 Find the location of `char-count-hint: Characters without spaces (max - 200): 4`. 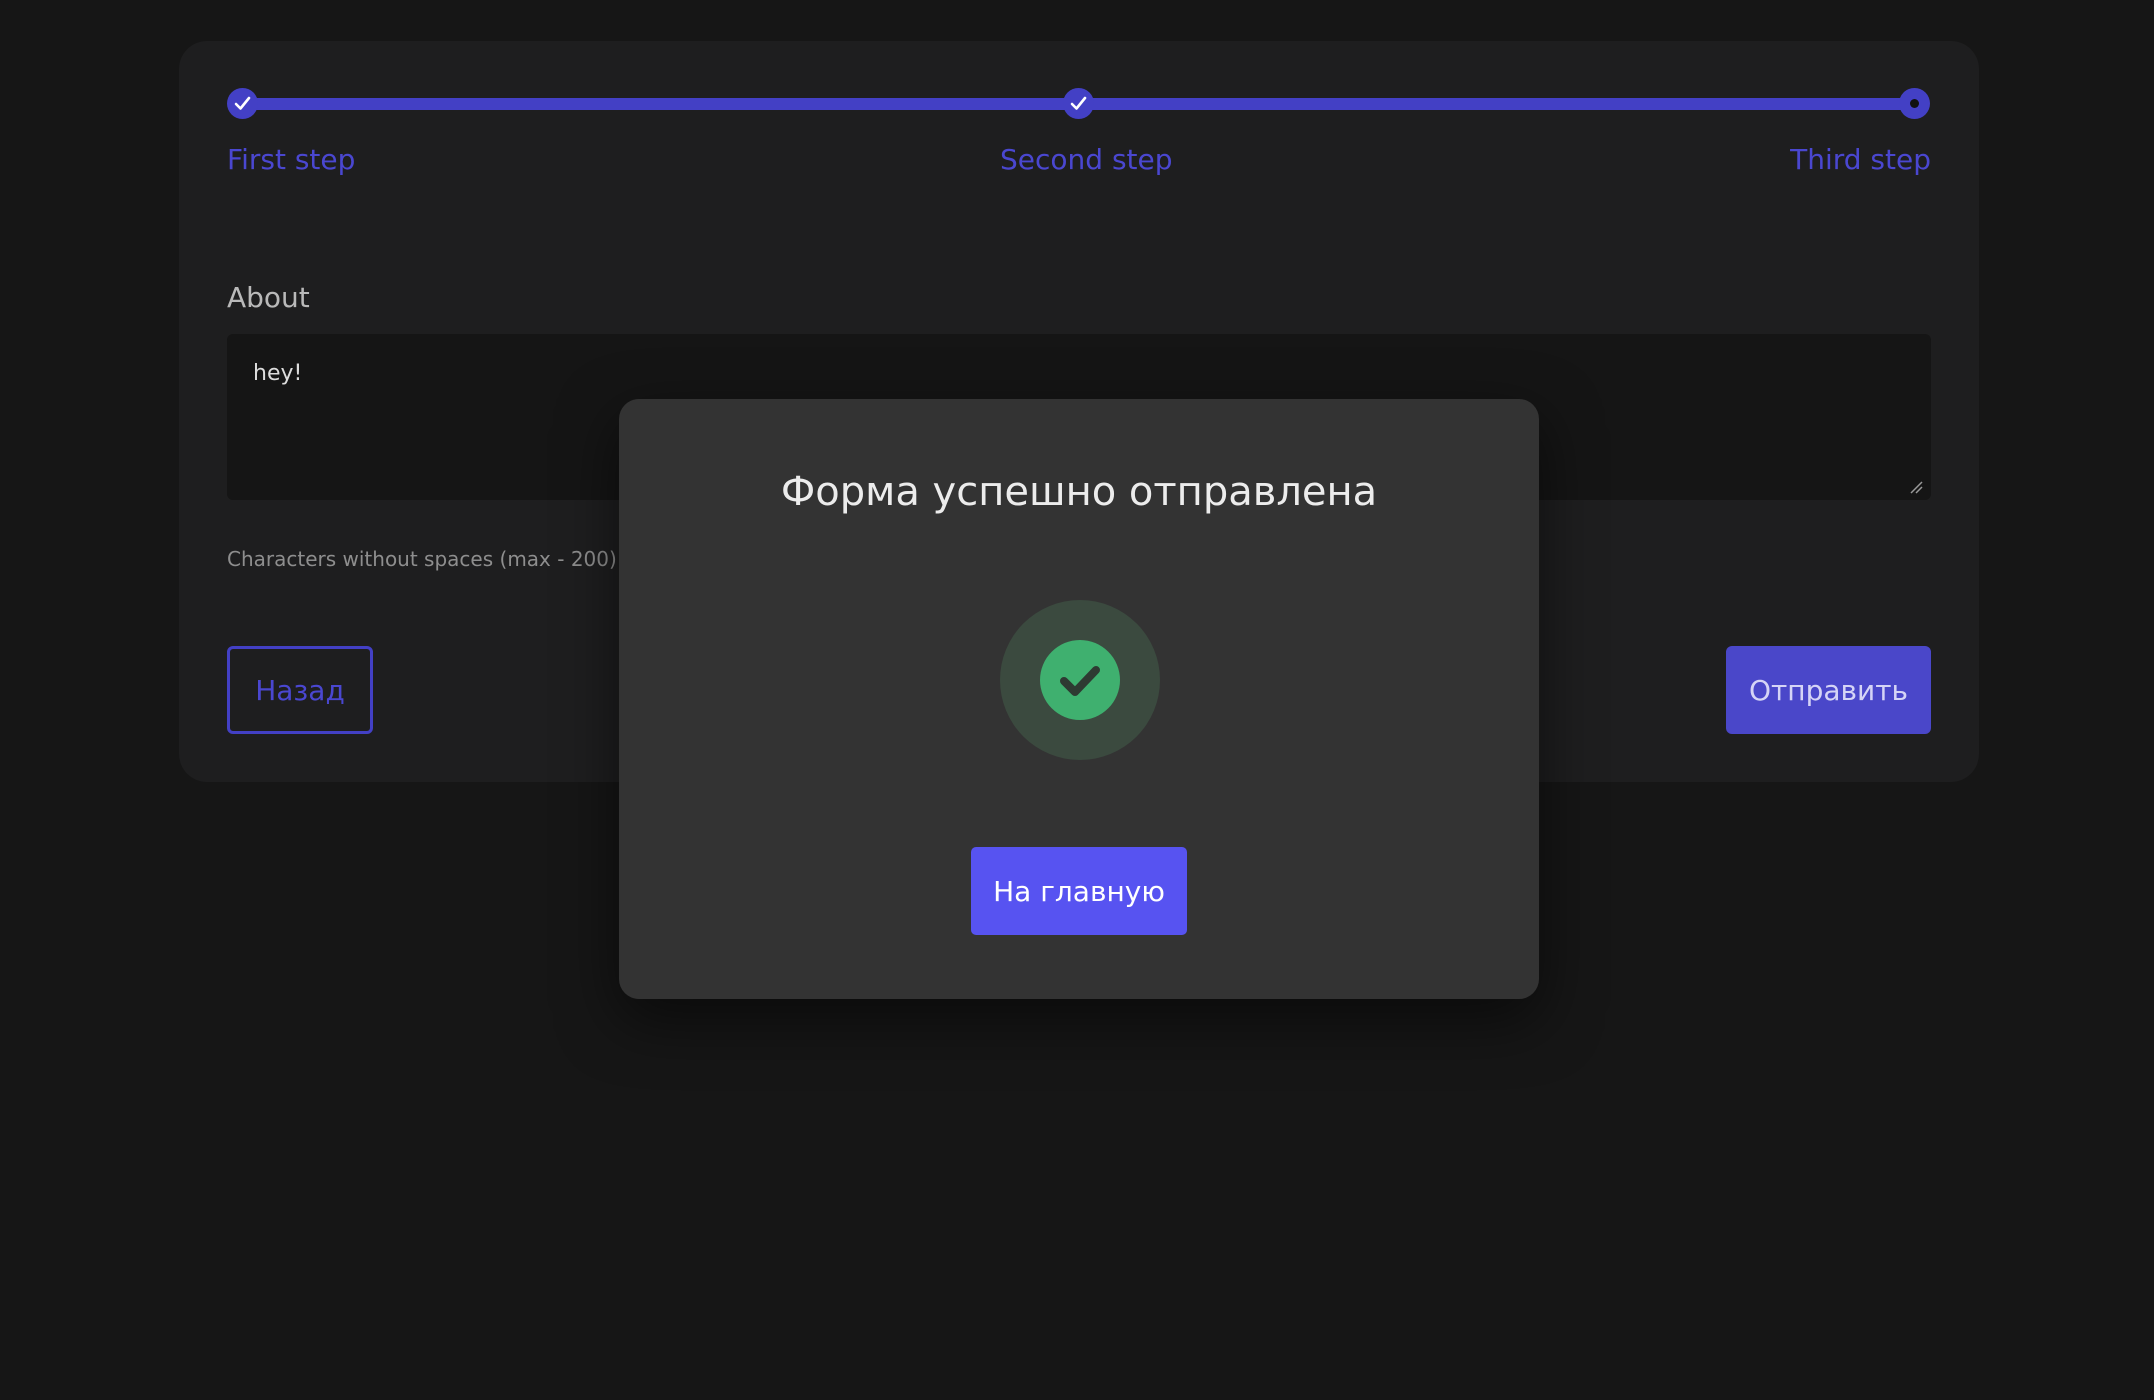

char-count-hint: Characters without spaces (max - 200): 4 is located at coordinates (435, 559).